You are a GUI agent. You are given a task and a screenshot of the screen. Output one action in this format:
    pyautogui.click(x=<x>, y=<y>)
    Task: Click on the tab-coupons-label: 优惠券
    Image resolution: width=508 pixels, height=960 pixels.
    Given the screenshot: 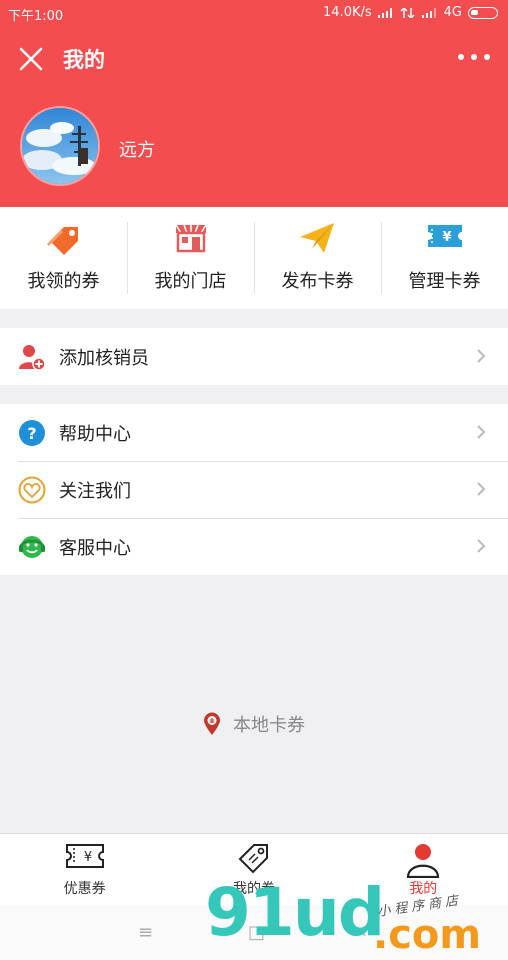 What is the action you would take?
    pyautogui.click(x=84, y=889)
    